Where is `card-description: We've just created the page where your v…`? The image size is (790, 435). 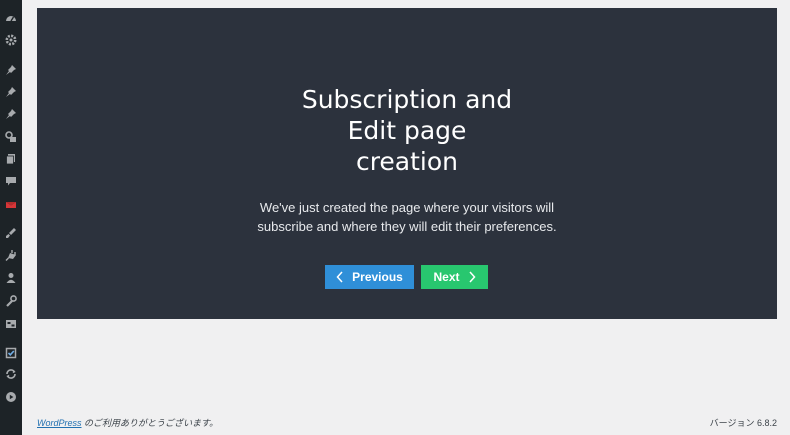
card-description: We've just created the page where your v… is located at coordinates (407, 217).